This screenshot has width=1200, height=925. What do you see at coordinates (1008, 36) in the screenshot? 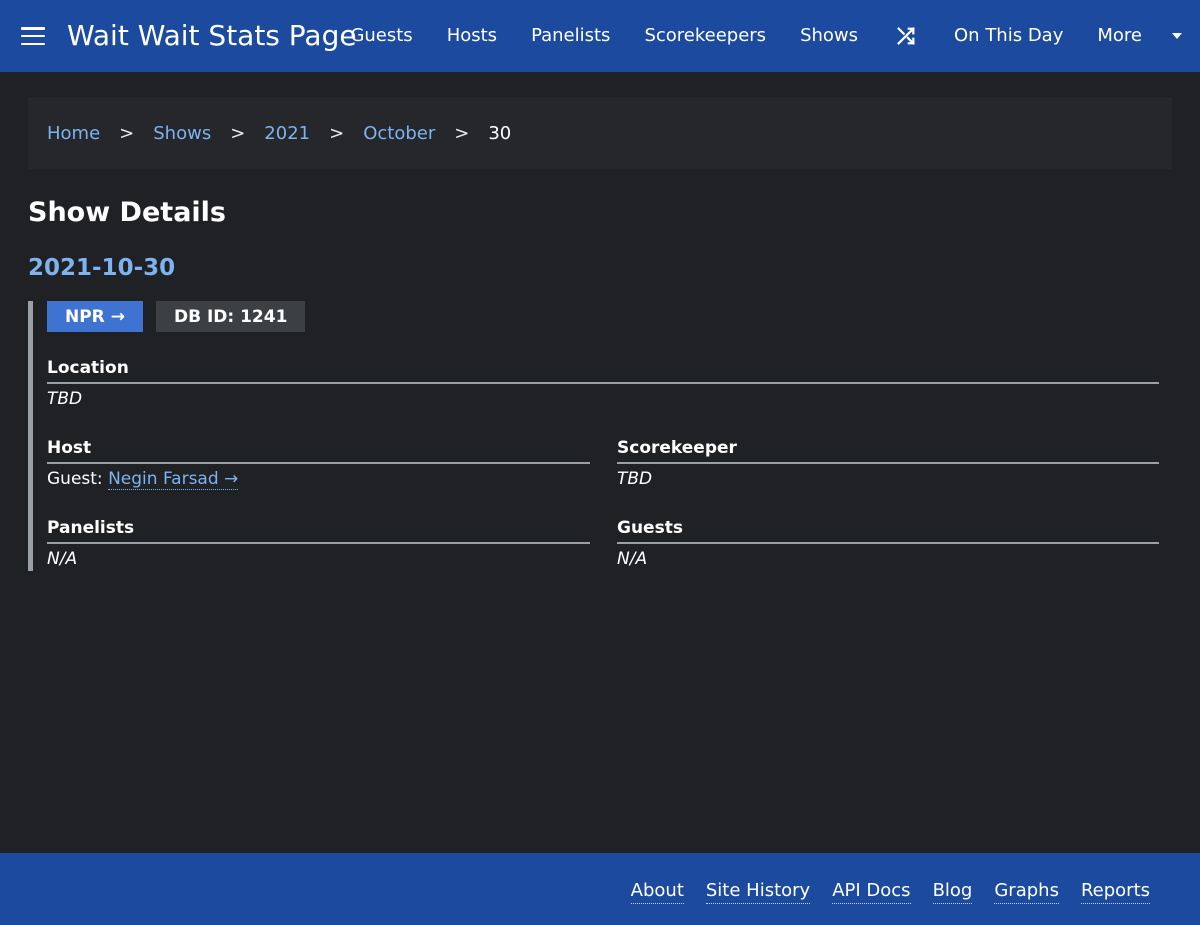
I see `nav-on-this-day: On This Day` at bounding box center [1008, 36].